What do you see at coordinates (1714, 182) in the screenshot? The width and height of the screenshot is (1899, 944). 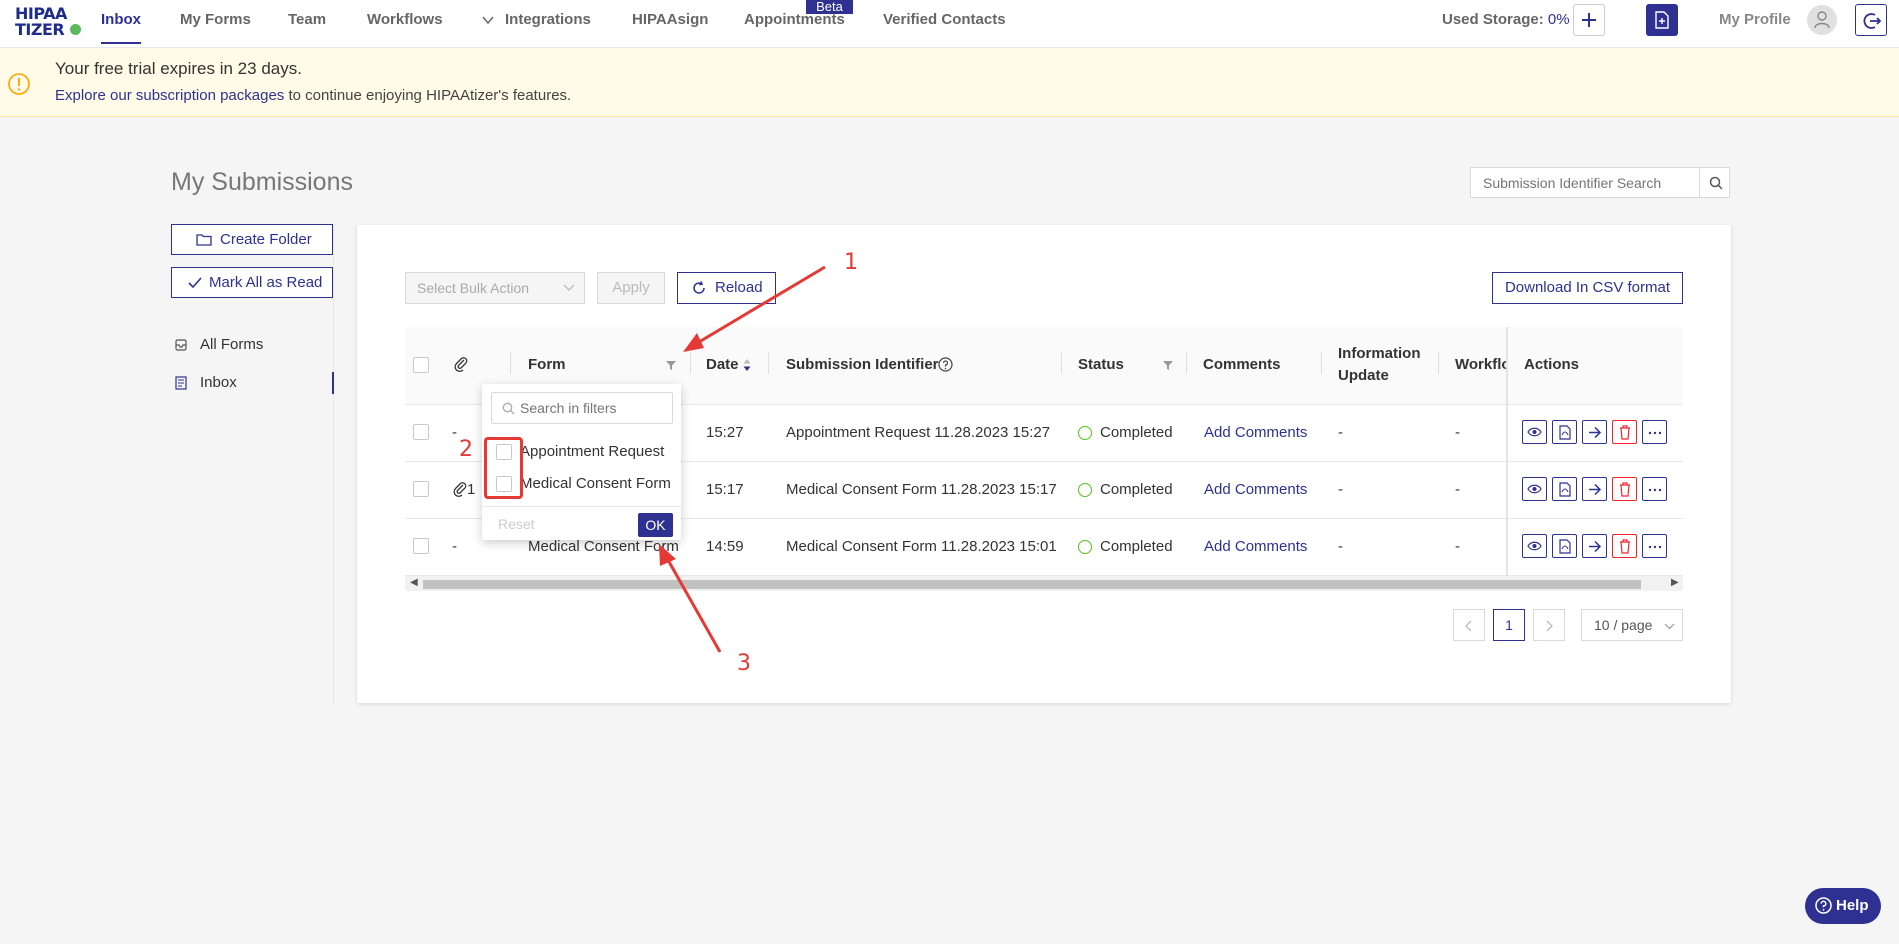 I see `search-button` at bounding box center [1714, 182].